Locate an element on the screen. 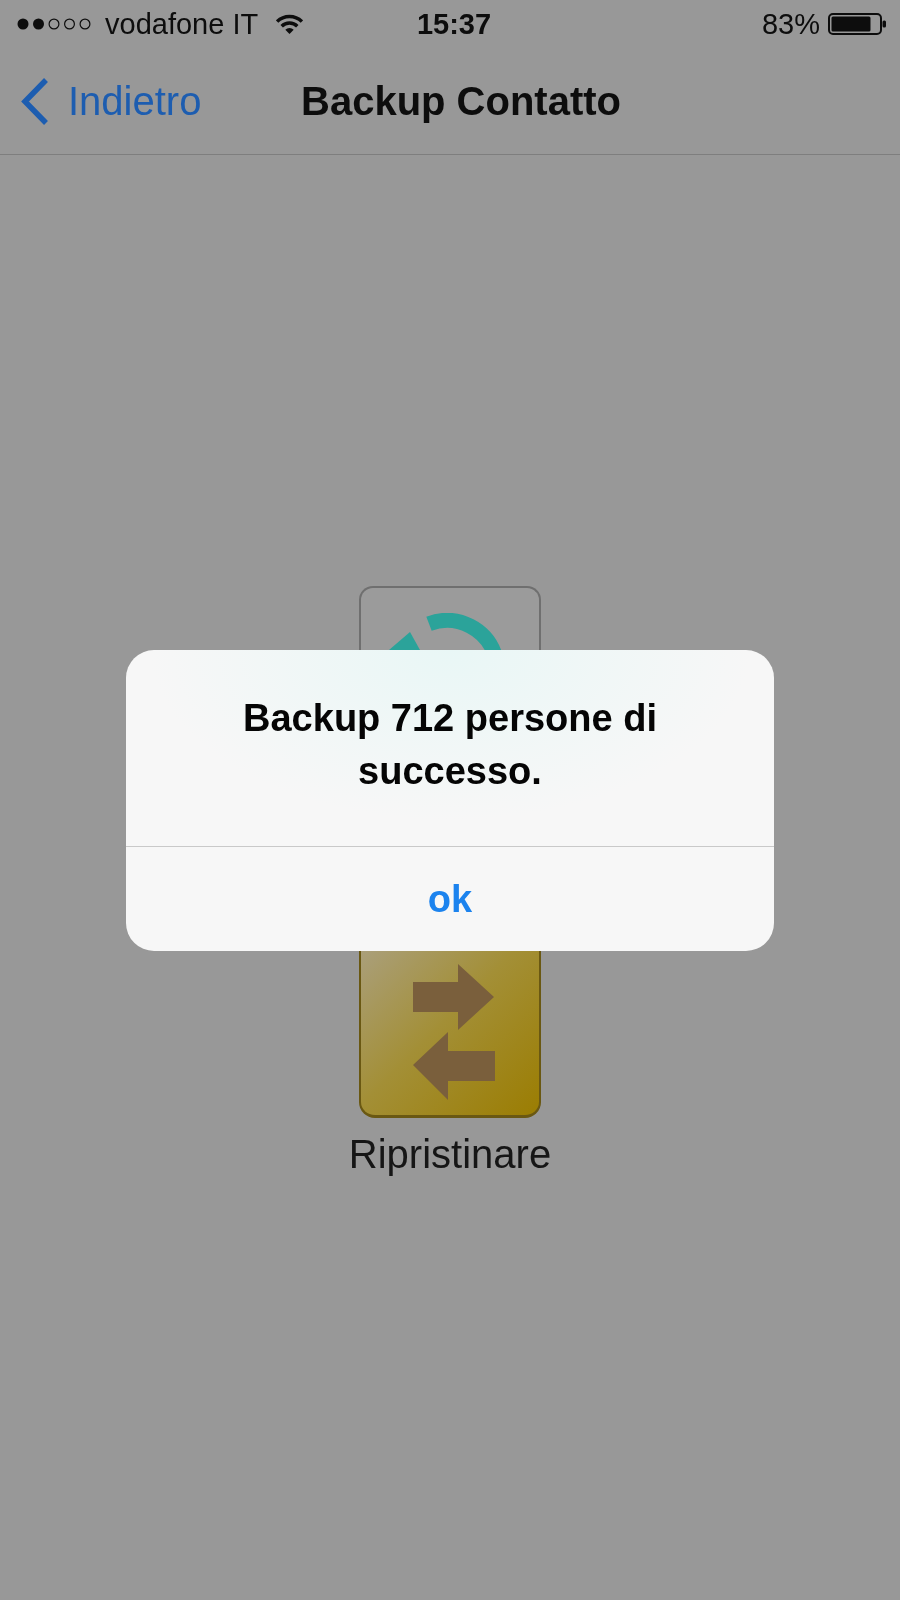 The width and height of the screenshot is (900, 1600). ok-button: ok is located at coordinates (450, 899).